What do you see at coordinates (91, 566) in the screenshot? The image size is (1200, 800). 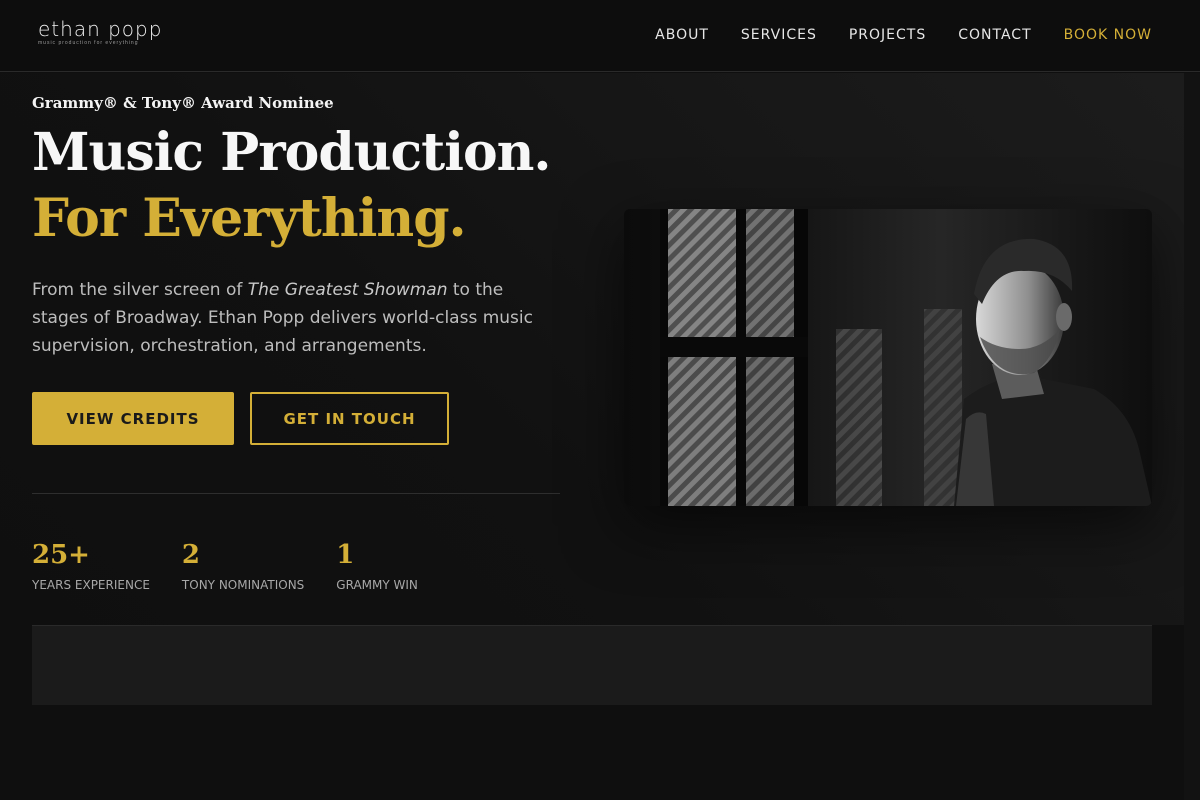 I see `stat-years: 25+ YEARS EXPERIENCE` at bounding box center [91, 566].